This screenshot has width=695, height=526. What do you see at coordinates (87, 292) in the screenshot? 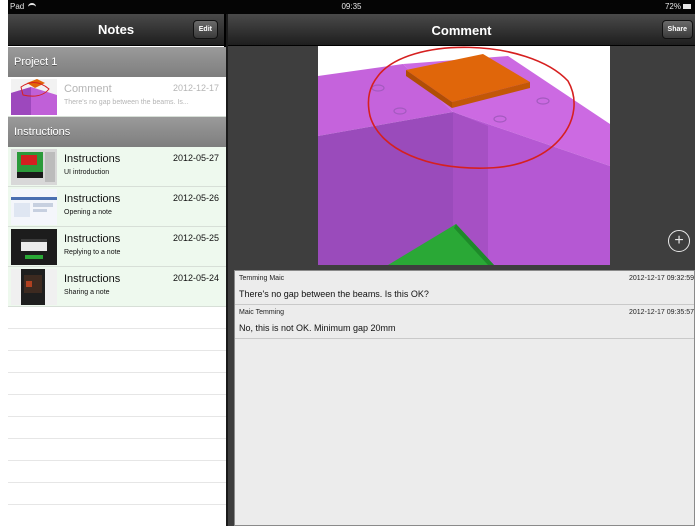
I see `note-subtitle: Sharing a note` at bounding box center [87, 292].